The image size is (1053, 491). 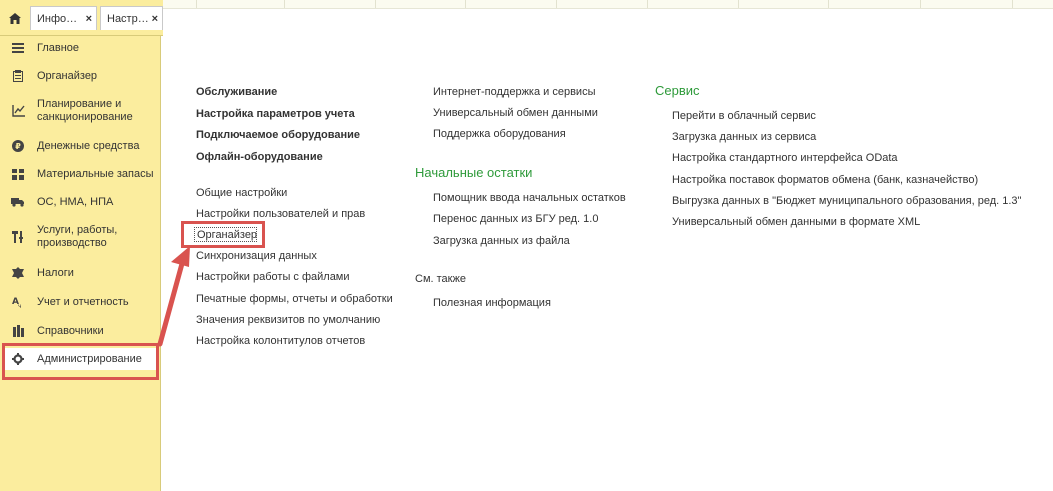 I want to click on link-data-sync: Синхронизация данных, so click(x=256, y=256).